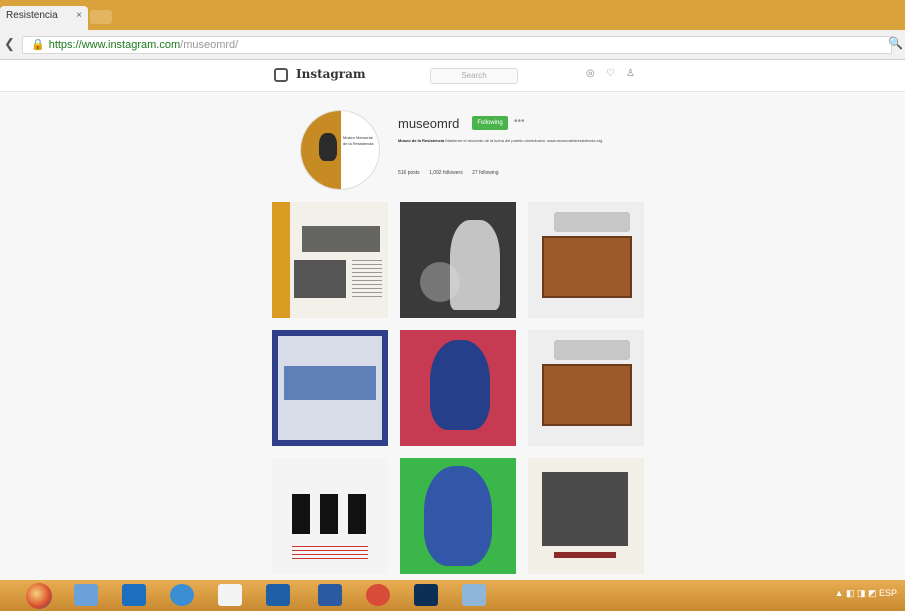 This screenshot has height=611, width=905. Describe the element at coordinates (590, 73) in the screenshot. I see `compass-icon: ◎` at that location.